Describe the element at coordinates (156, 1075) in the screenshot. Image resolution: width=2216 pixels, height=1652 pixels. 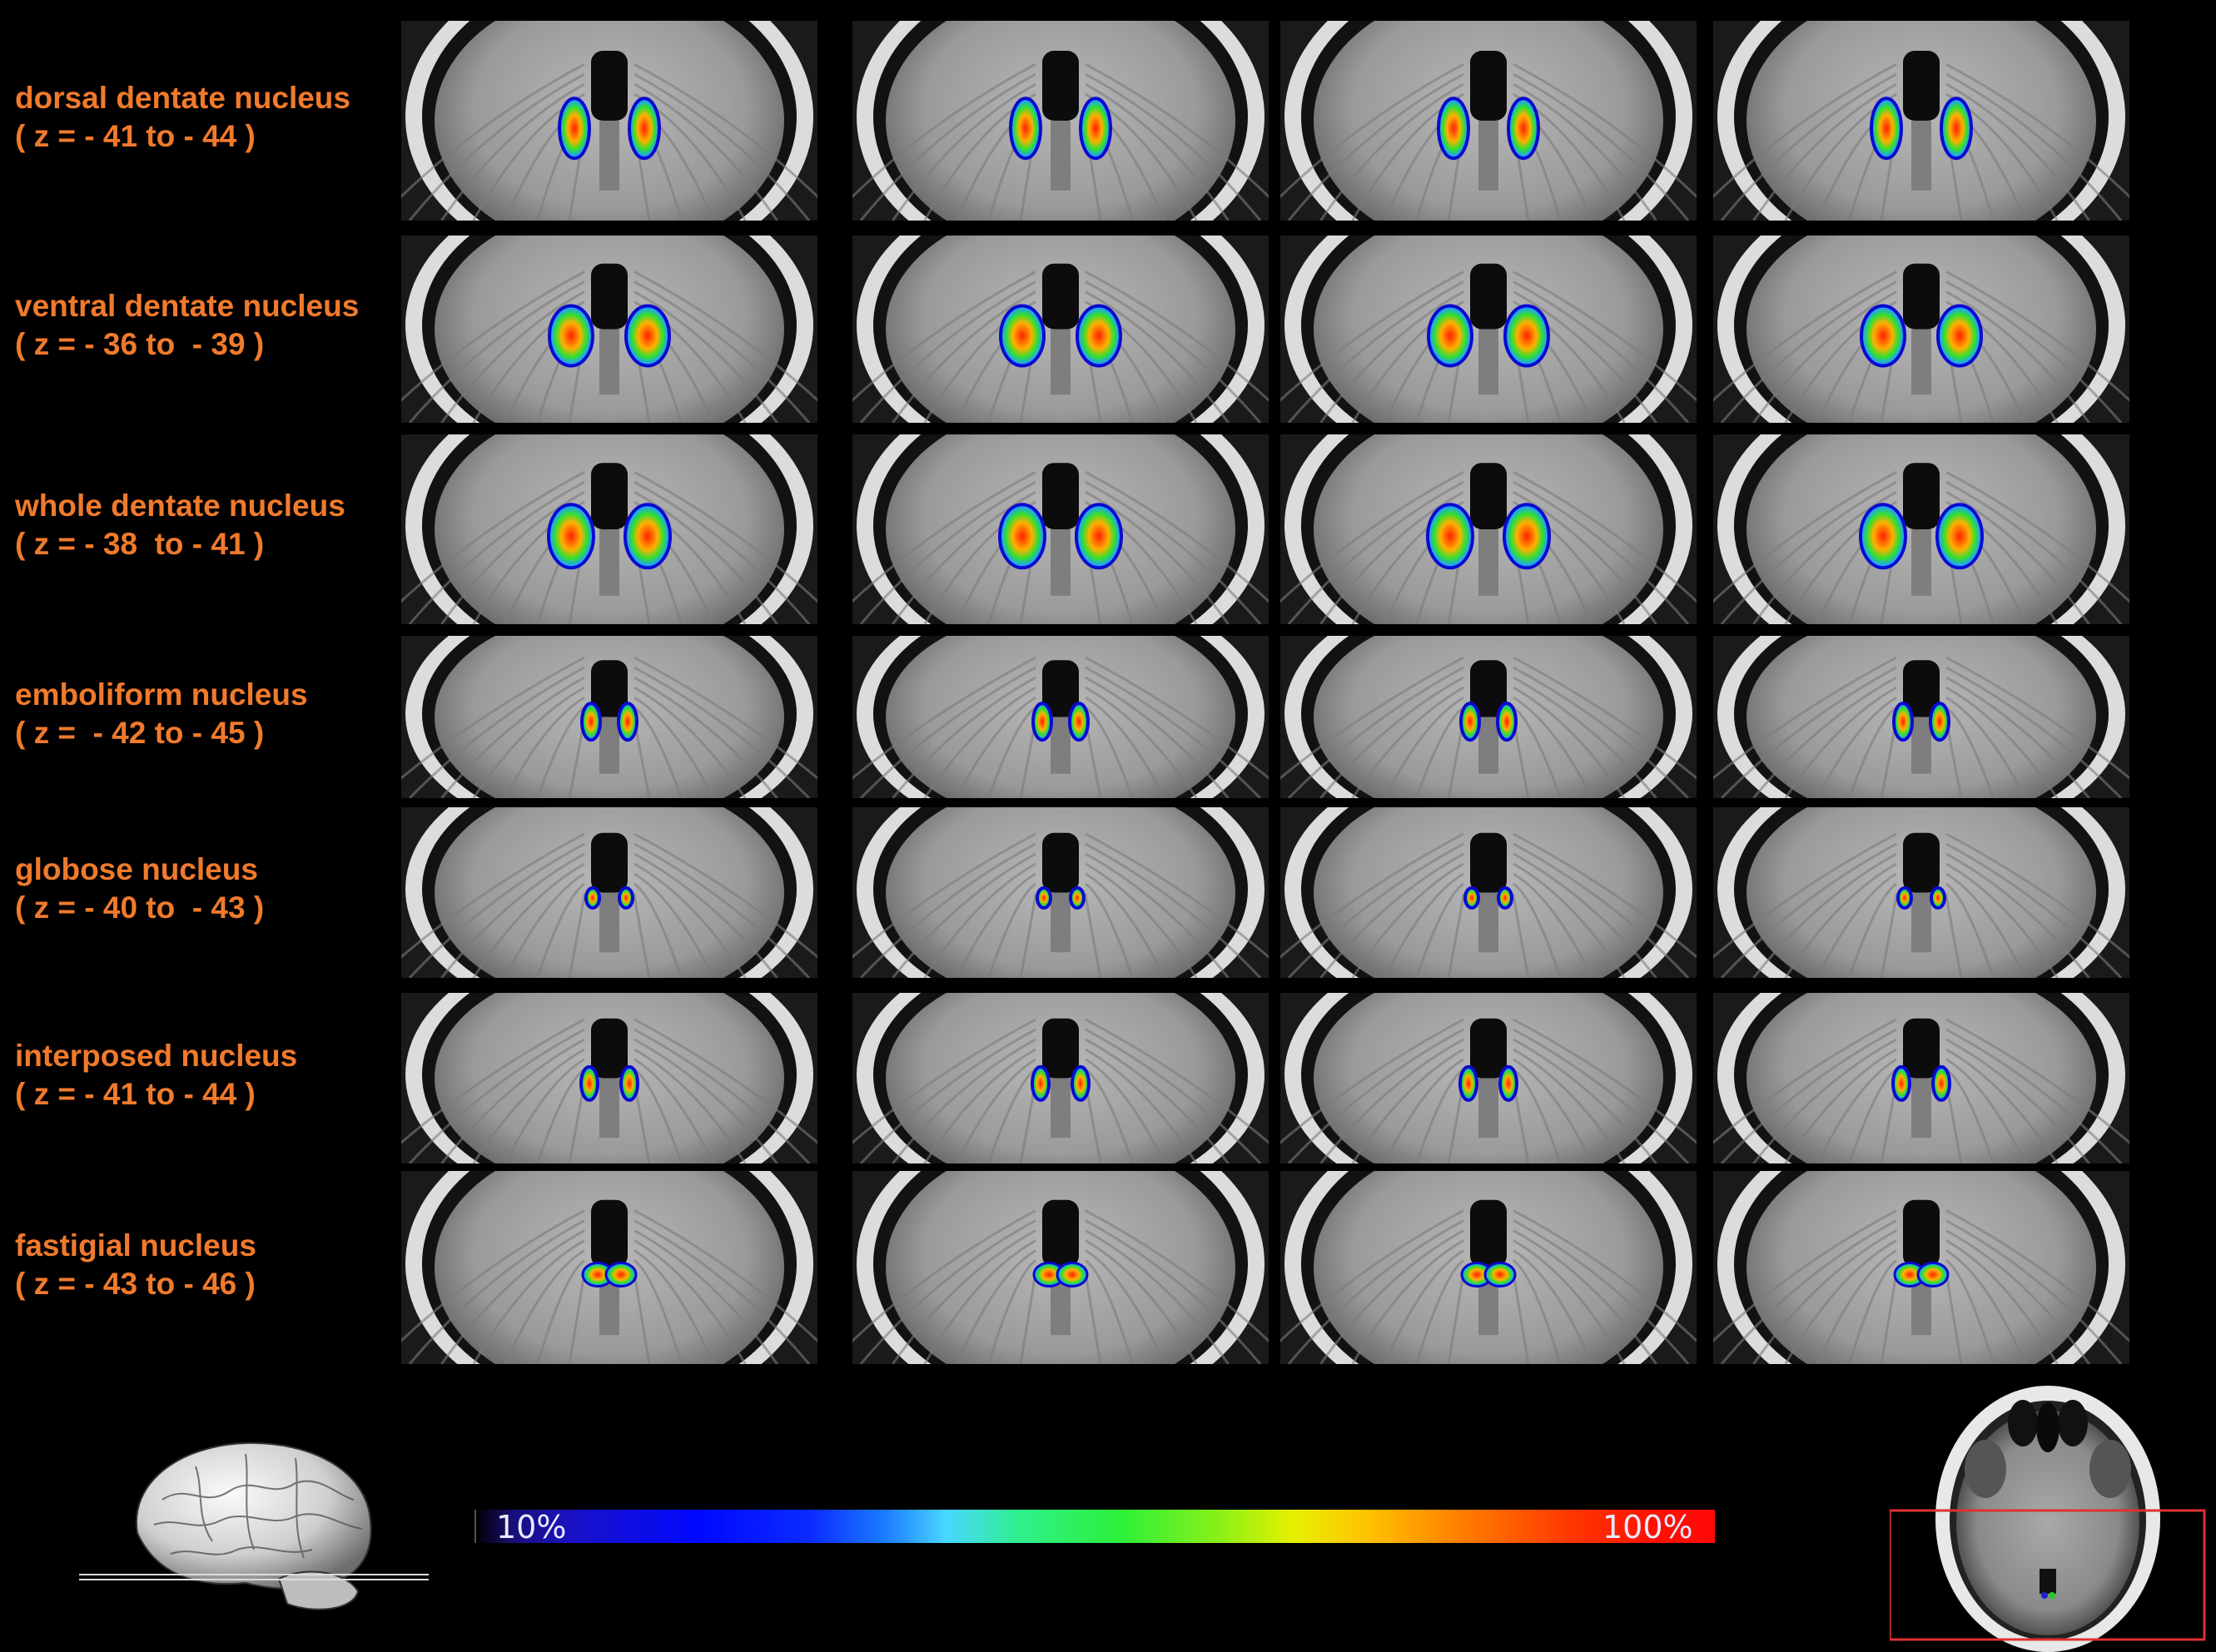
I see `row-label-interposed: interposed nucleus ( z = - 41 to - 44 )` at that location.